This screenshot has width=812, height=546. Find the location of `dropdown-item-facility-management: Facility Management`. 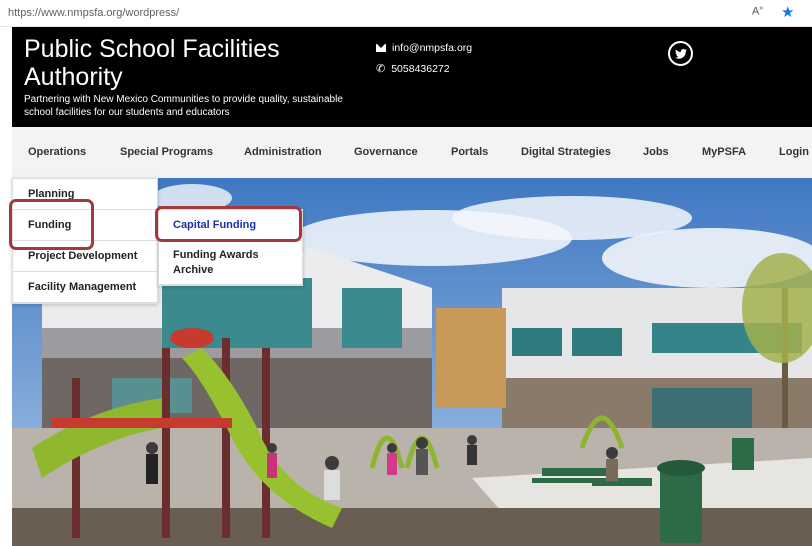

dropdown-item-facility-management: Facility Management is located at coordinates (85, 287).